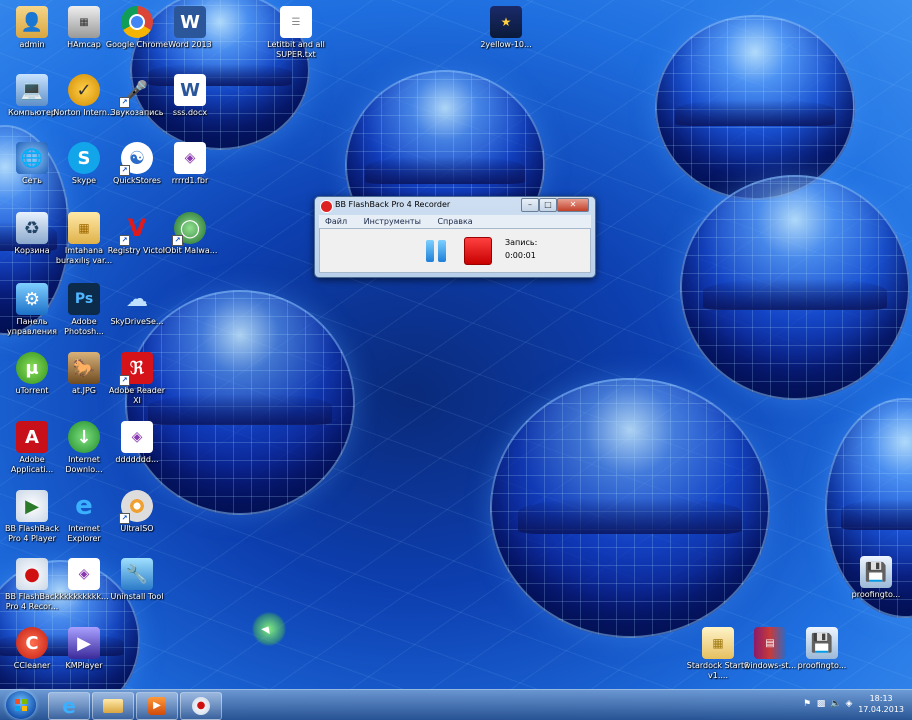 The image size is (912, 720). What do you see at coordinates (84, 22) in the screenshot?
I see `hamcap-icon: ▦` at bounding box center [84, 22].